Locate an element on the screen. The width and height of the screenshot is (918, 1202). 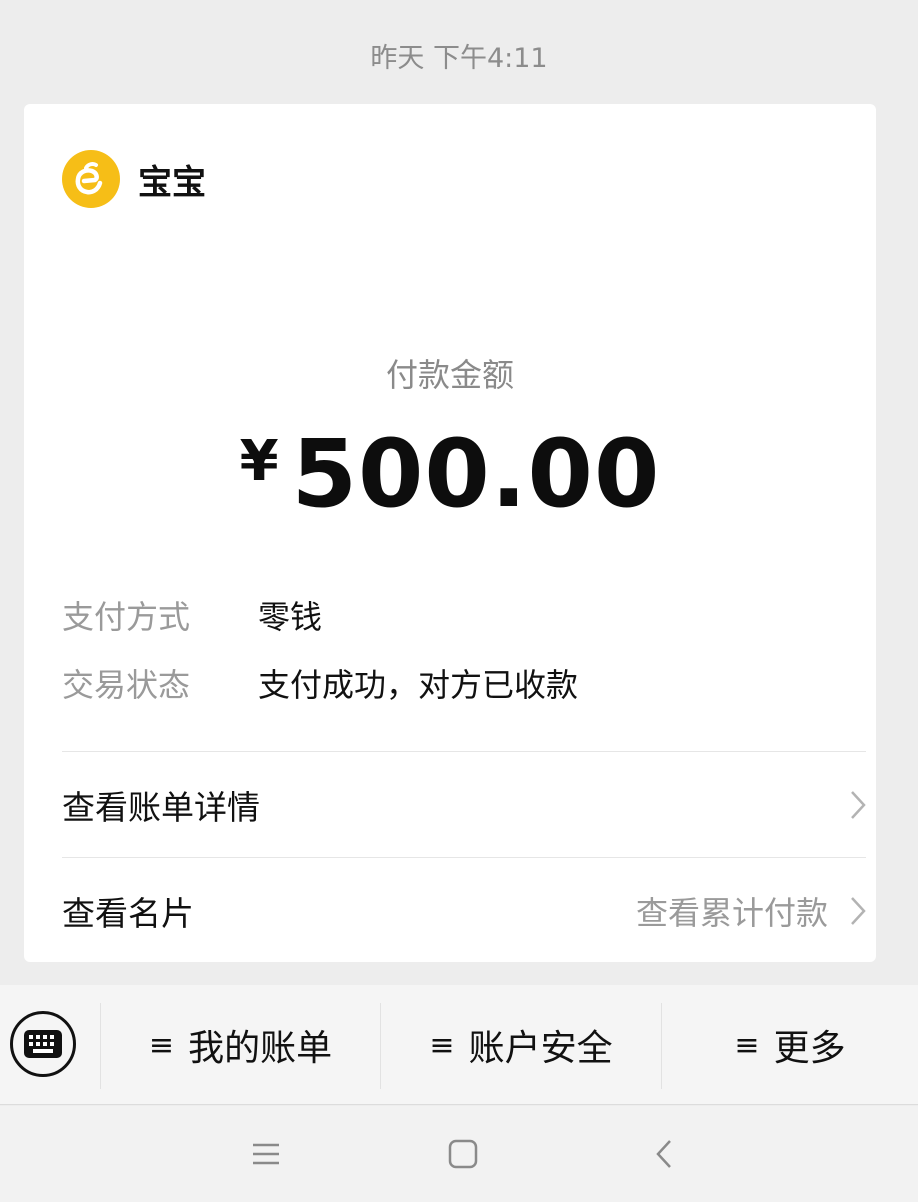
message-timestamp: 昨天 下午4:11 is located at coordinates (459, 58).